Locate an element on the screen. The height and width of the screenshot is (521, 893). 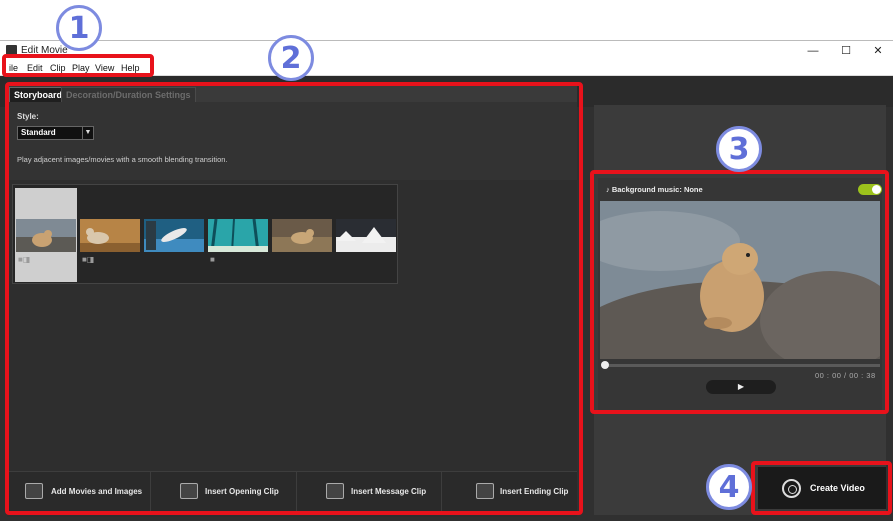
prairie-dog-preview-image is located at coordinates (740, 280).